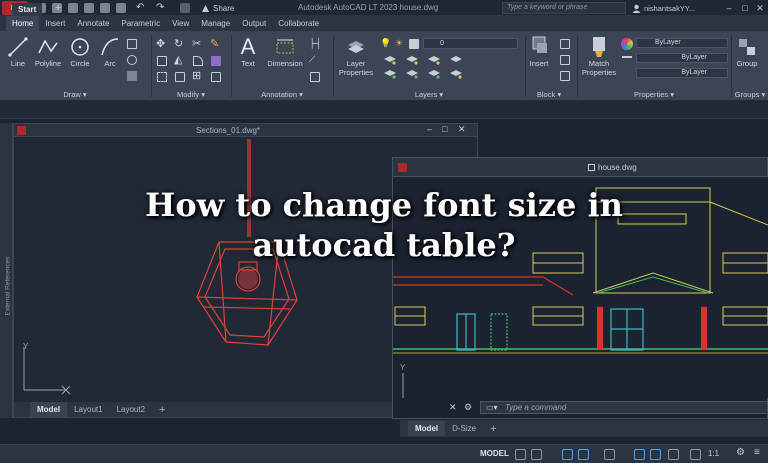 This screenshot has width=768, height=463. What do you see at coordinates (464, 428) in the screenshot?
I see `tab-d-size: D-Size` at bounding box center [464, 428].